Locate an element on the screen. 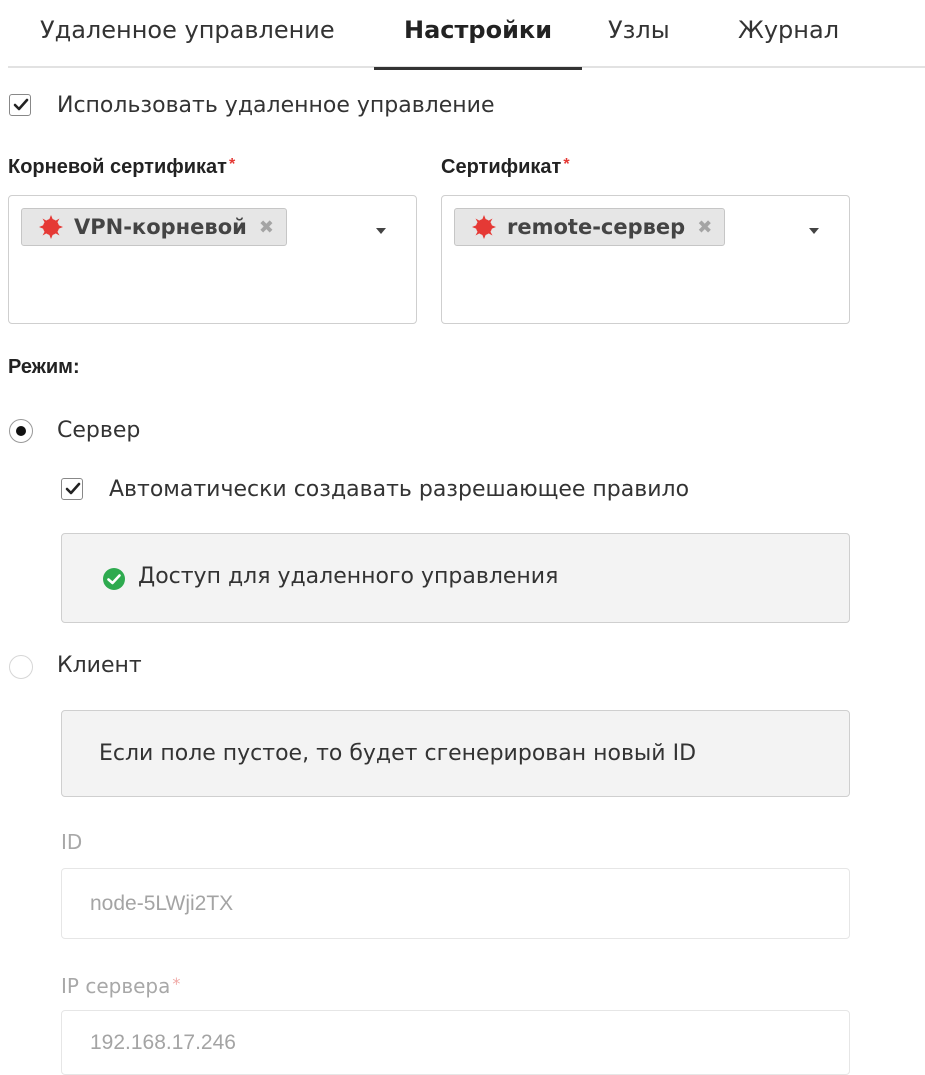 The image size is (925, 1075). tab-settings: Настройки is located at coordinates (478, 42).